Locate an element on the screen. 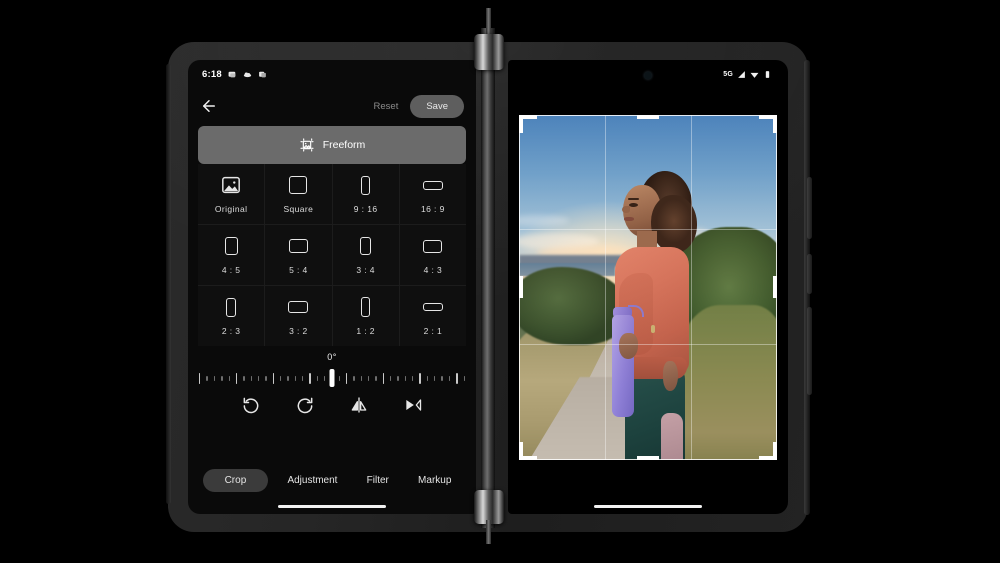  device-left-edge is located at coordinates (168, 284).